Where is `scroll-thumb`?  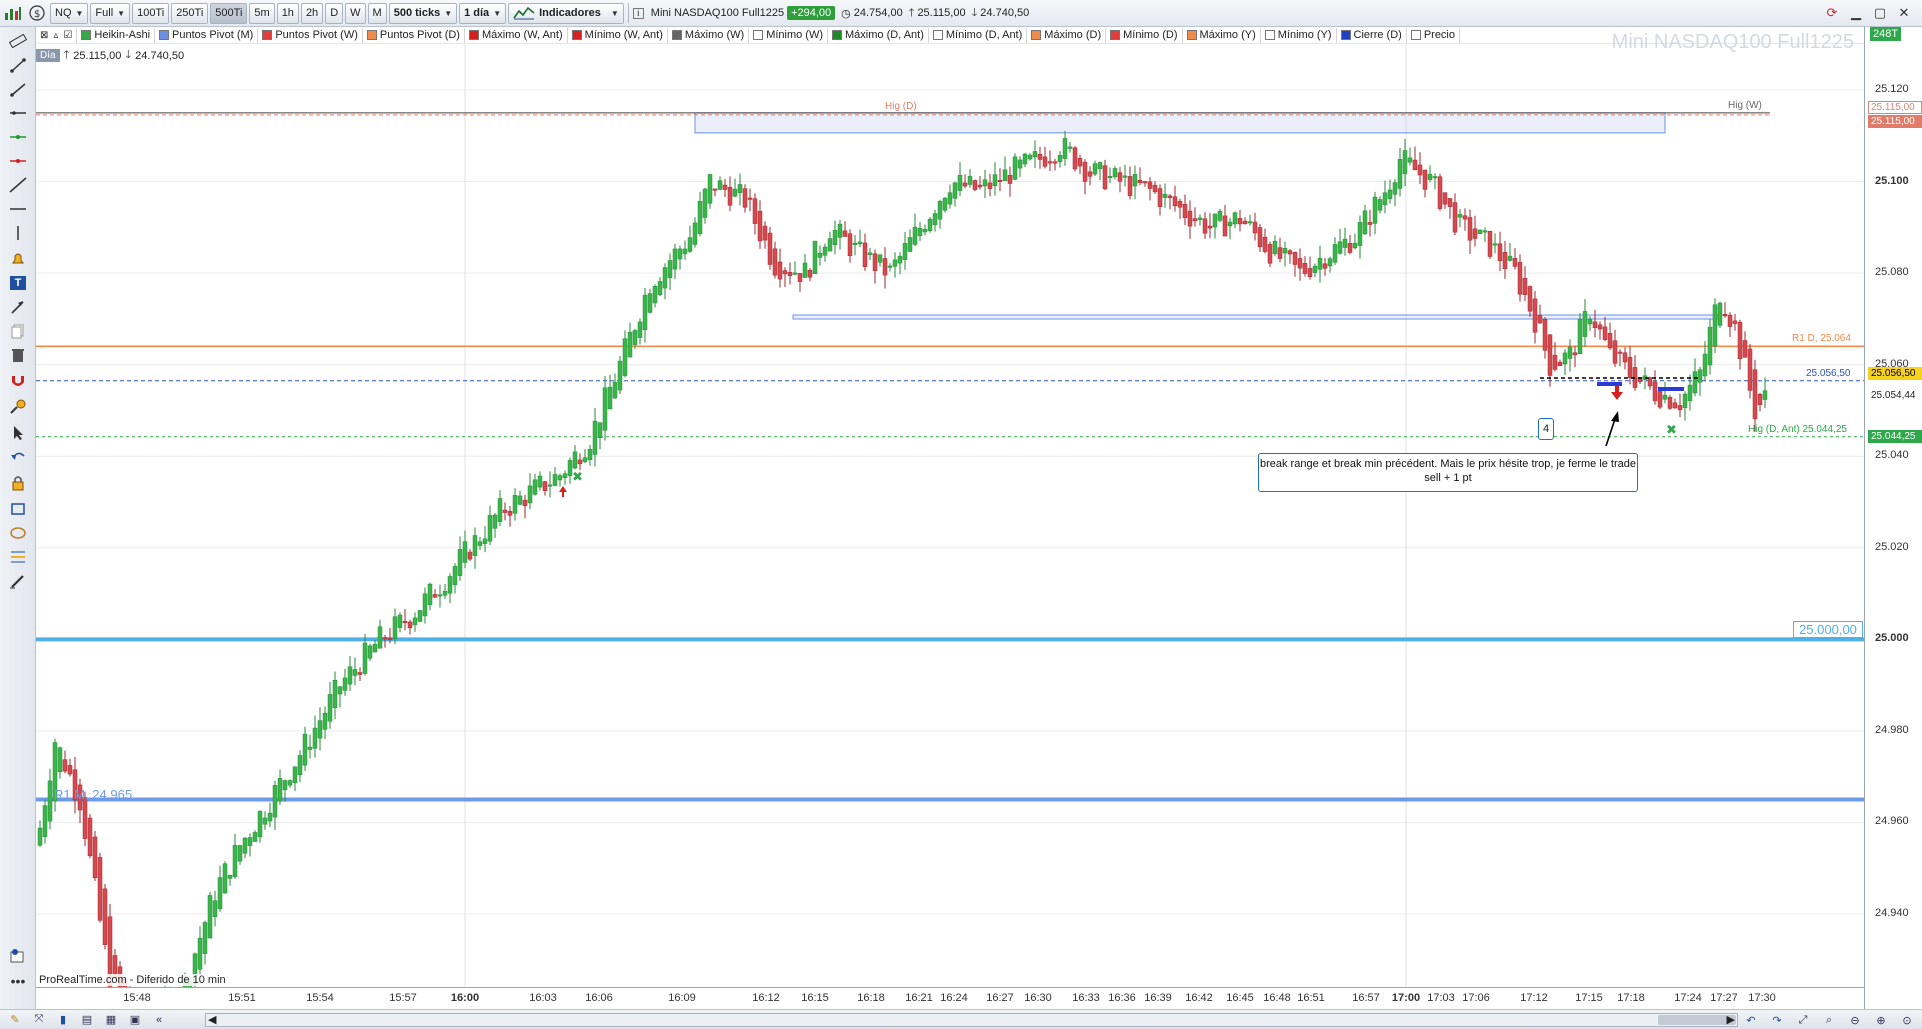
scroll-thumb is located at coordinates (1697, 1020).